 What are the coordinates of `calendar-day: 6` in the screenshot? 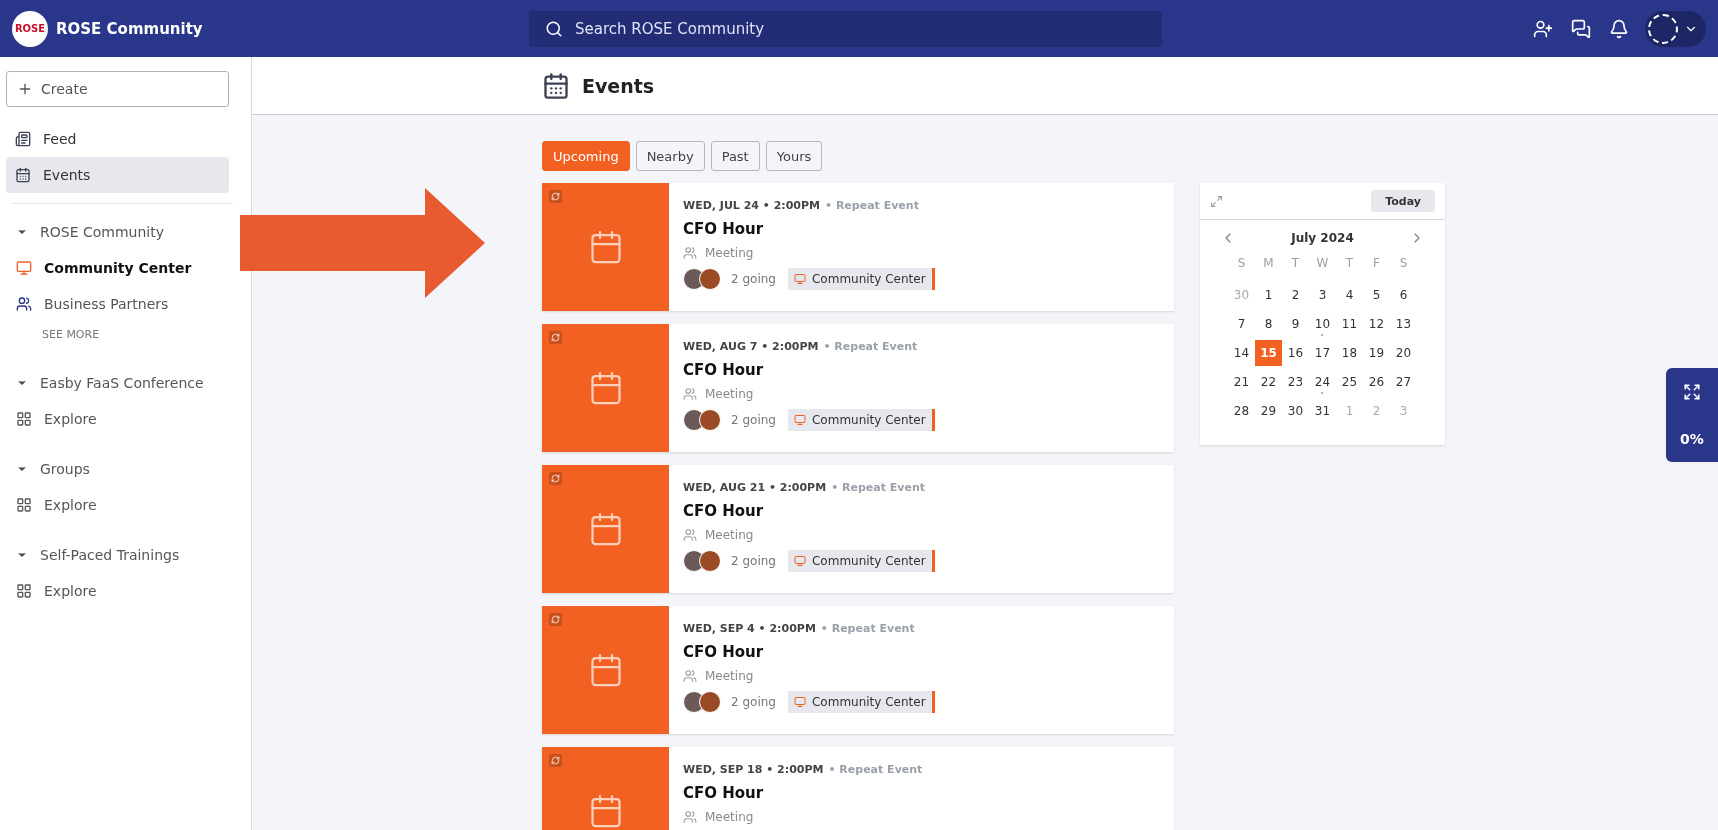 It's located at (1403, 295).